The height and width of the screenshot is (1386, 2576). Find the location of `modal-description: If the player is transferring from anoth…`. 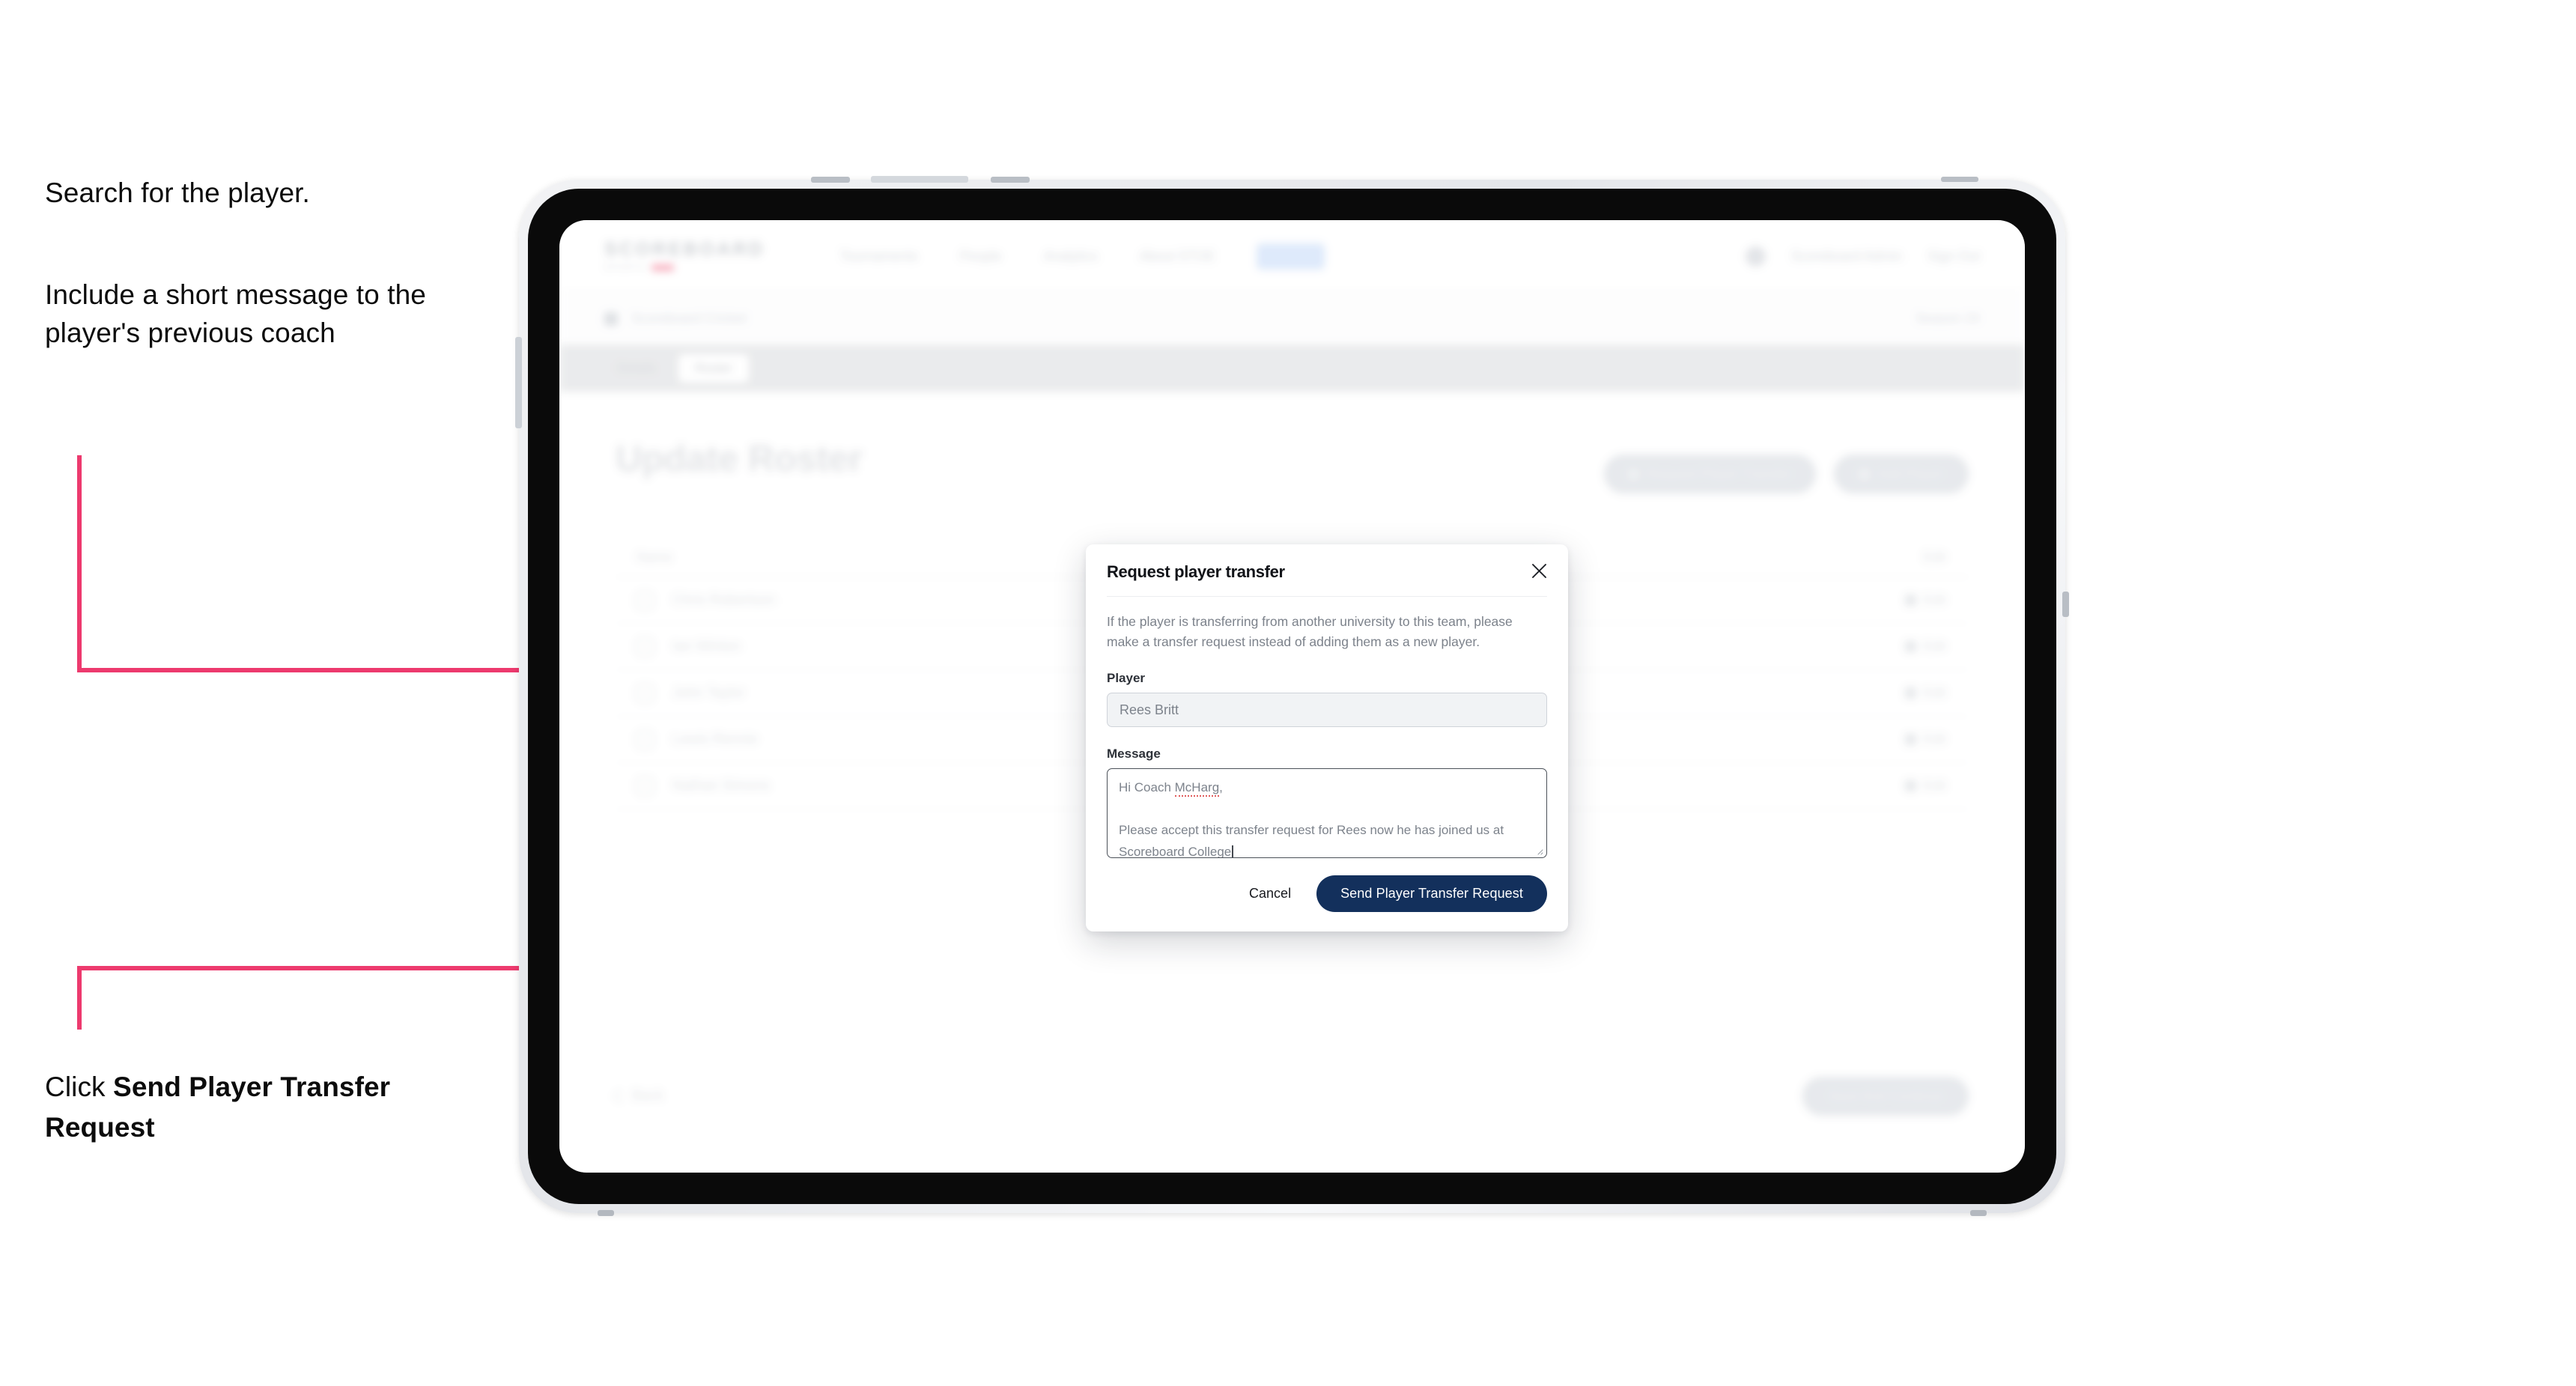

modal-description: If the player is transferring from anoth… is located at coordinates (1310, 632).